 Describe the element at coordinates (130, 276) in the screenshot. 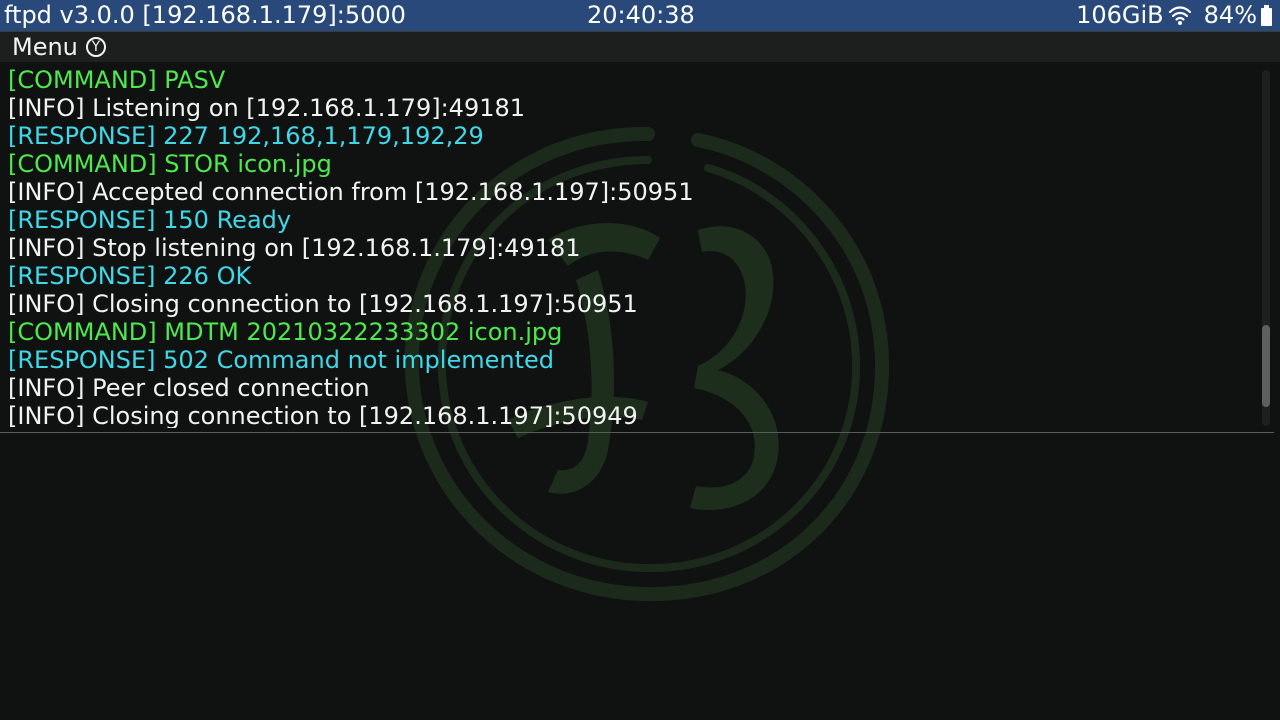

I see `log-line-response: [RESPONSE] 226 OK` at that location.